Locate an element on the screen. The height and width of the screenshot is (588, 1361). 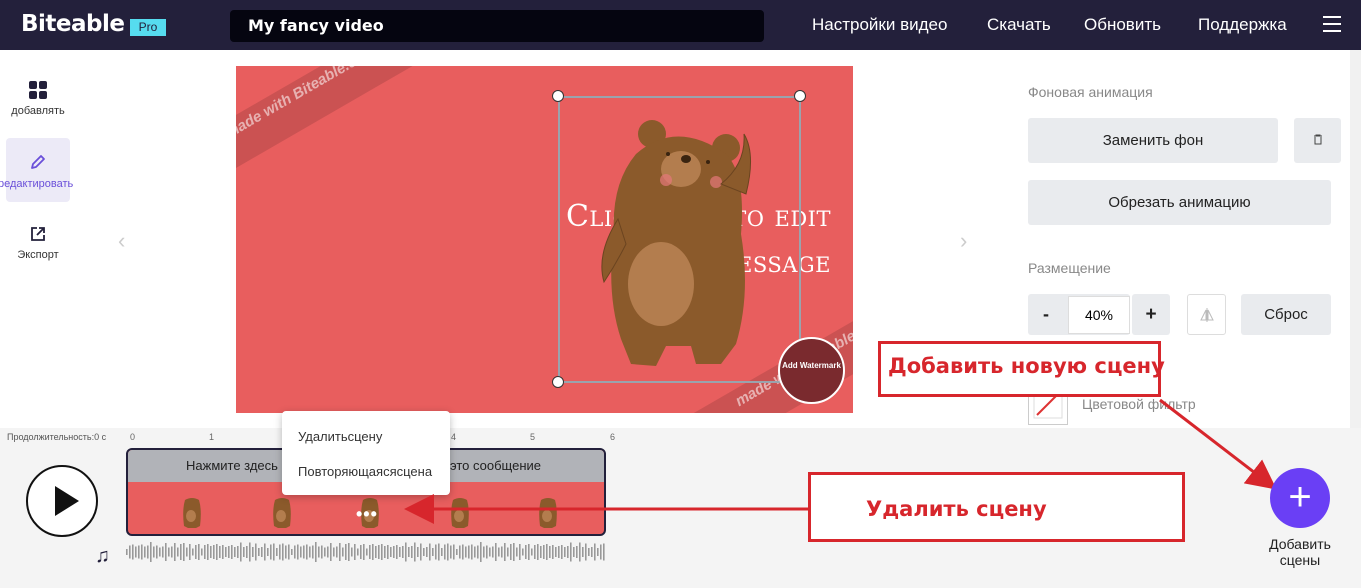
add-scene-label-line1: Добавить is located at coordinates (1300, 544).